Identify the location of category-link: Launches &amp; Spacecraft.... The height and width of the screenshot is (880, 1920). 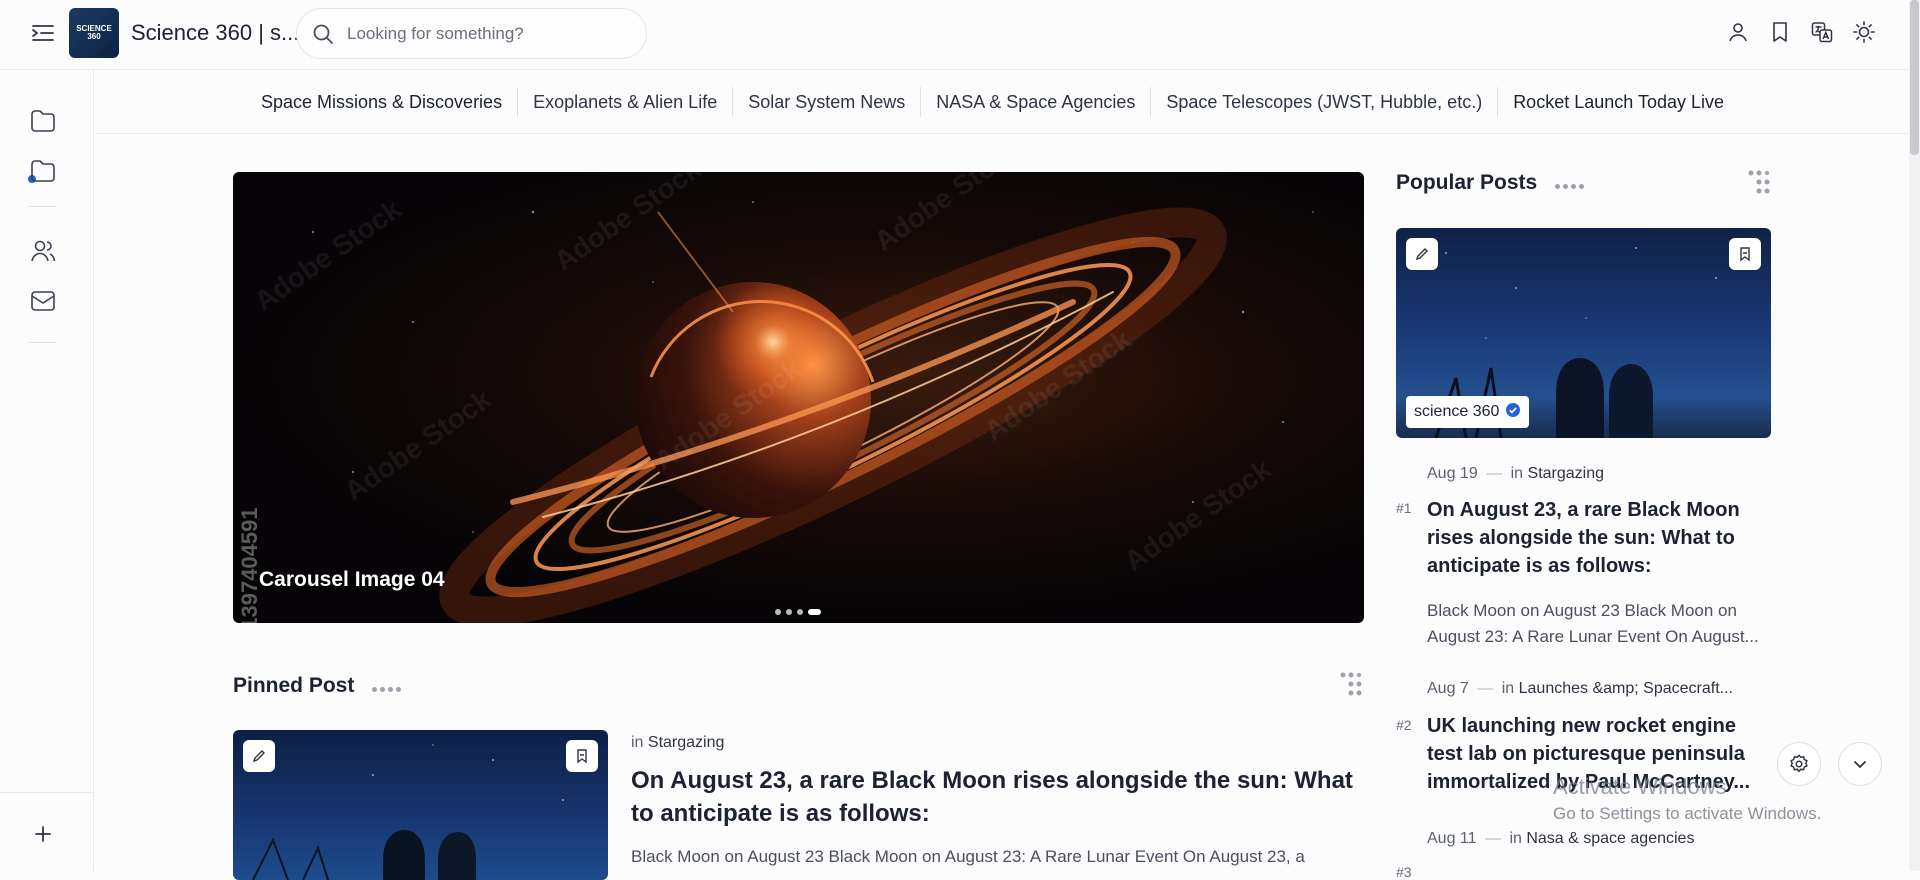
(1626, 688).